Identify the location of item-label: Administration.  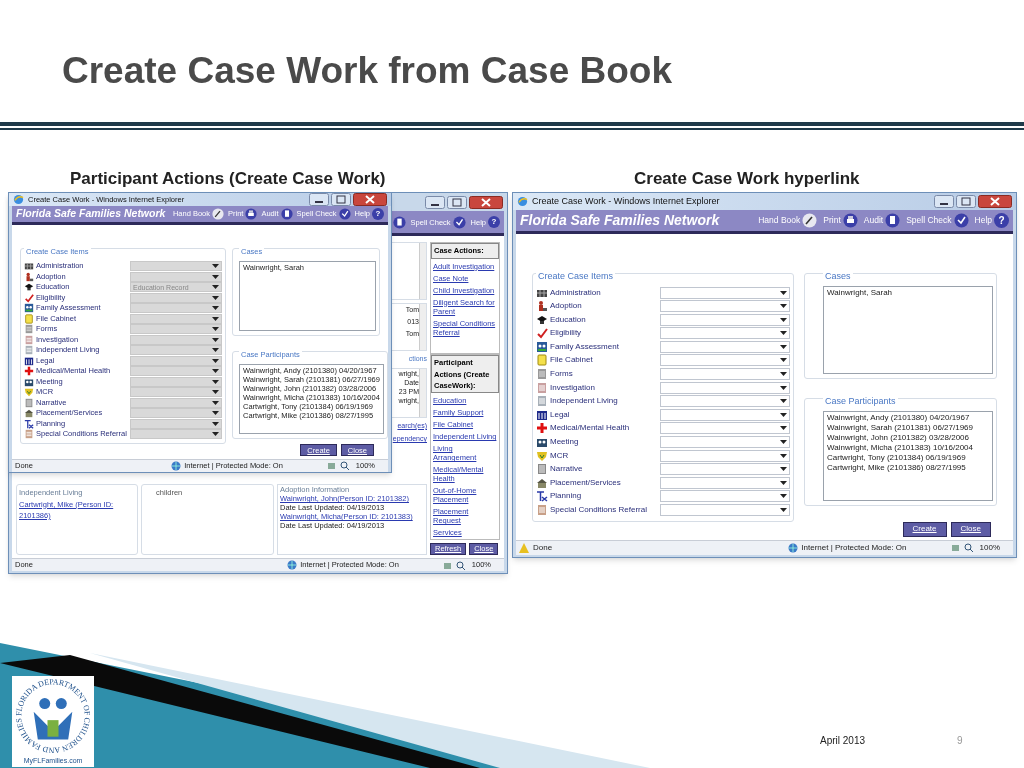
(576, 292).